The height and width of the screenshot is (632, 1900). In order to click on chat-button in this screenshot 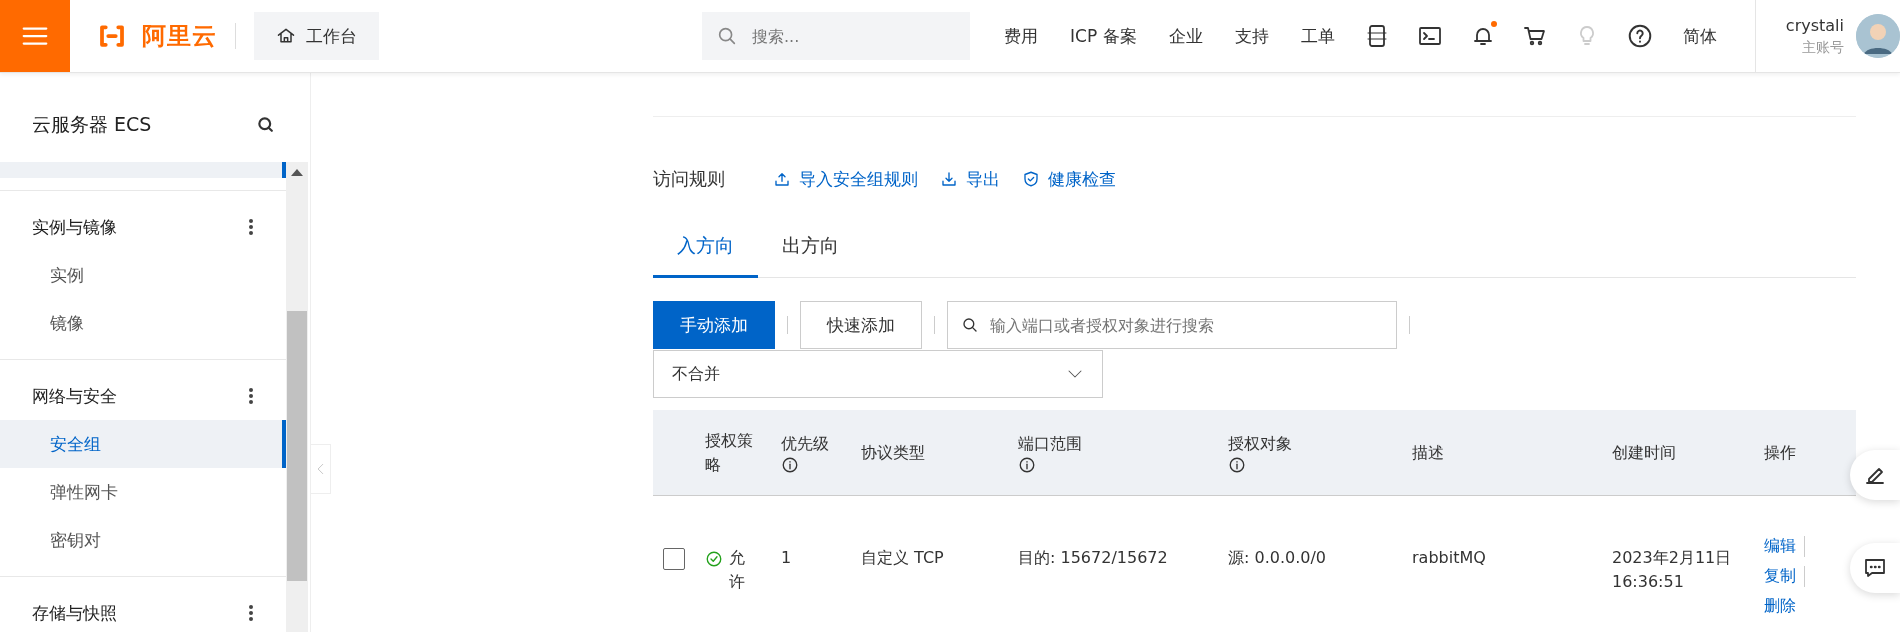, I will do `click(1875, 568)`.